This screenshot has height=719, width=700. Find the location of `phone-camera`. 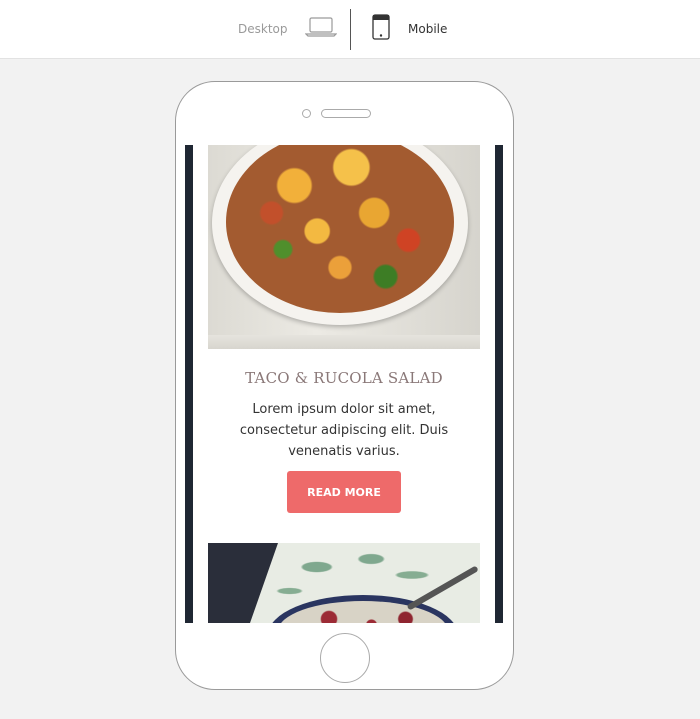

phone-camera is located at coordinates (306, 113).